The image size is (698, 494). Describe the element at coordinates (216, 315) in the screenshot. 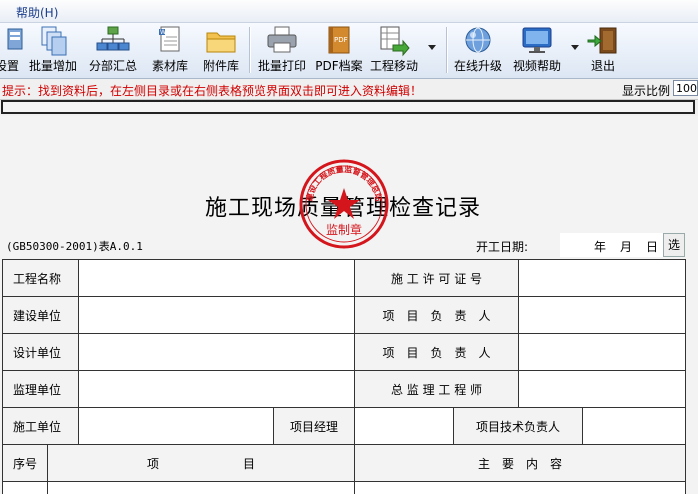

I see `owner-unit-field` at that location.